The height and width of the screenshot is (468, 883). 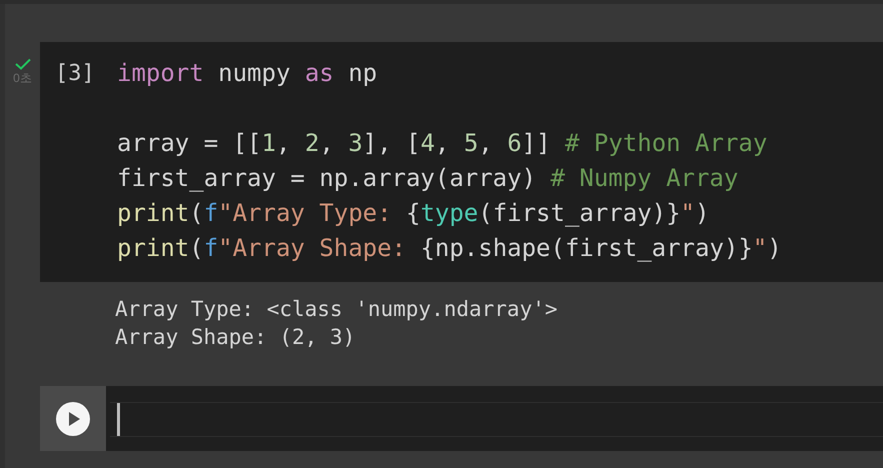 I want to click on run-cell-button, so click(x=73, y=418).